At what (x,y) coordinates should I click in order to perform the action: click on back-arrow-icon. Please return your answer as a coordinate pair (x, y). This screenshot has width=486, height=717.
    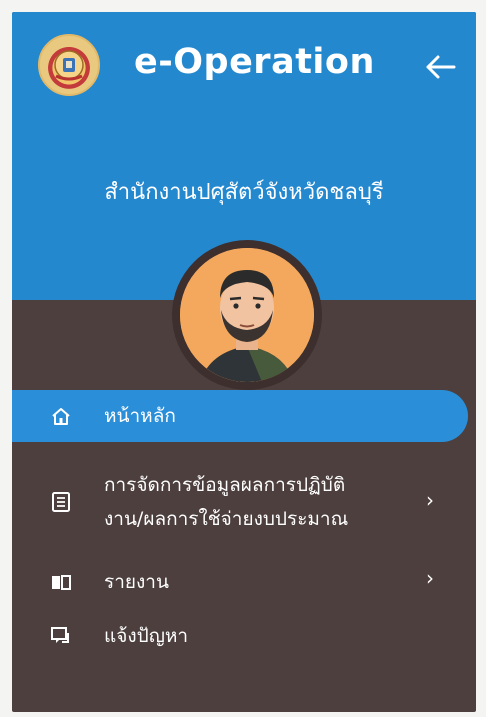
    Looking at the image, I should click on (440, 67).